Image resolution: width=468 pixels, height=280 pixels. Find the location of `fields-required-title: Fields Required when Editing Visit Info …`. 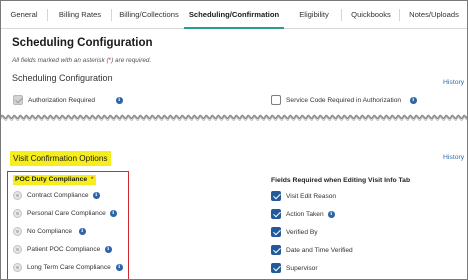

fields-required-title: Fields Required when Editing Visit Info … is located at coordinates (341, 180).